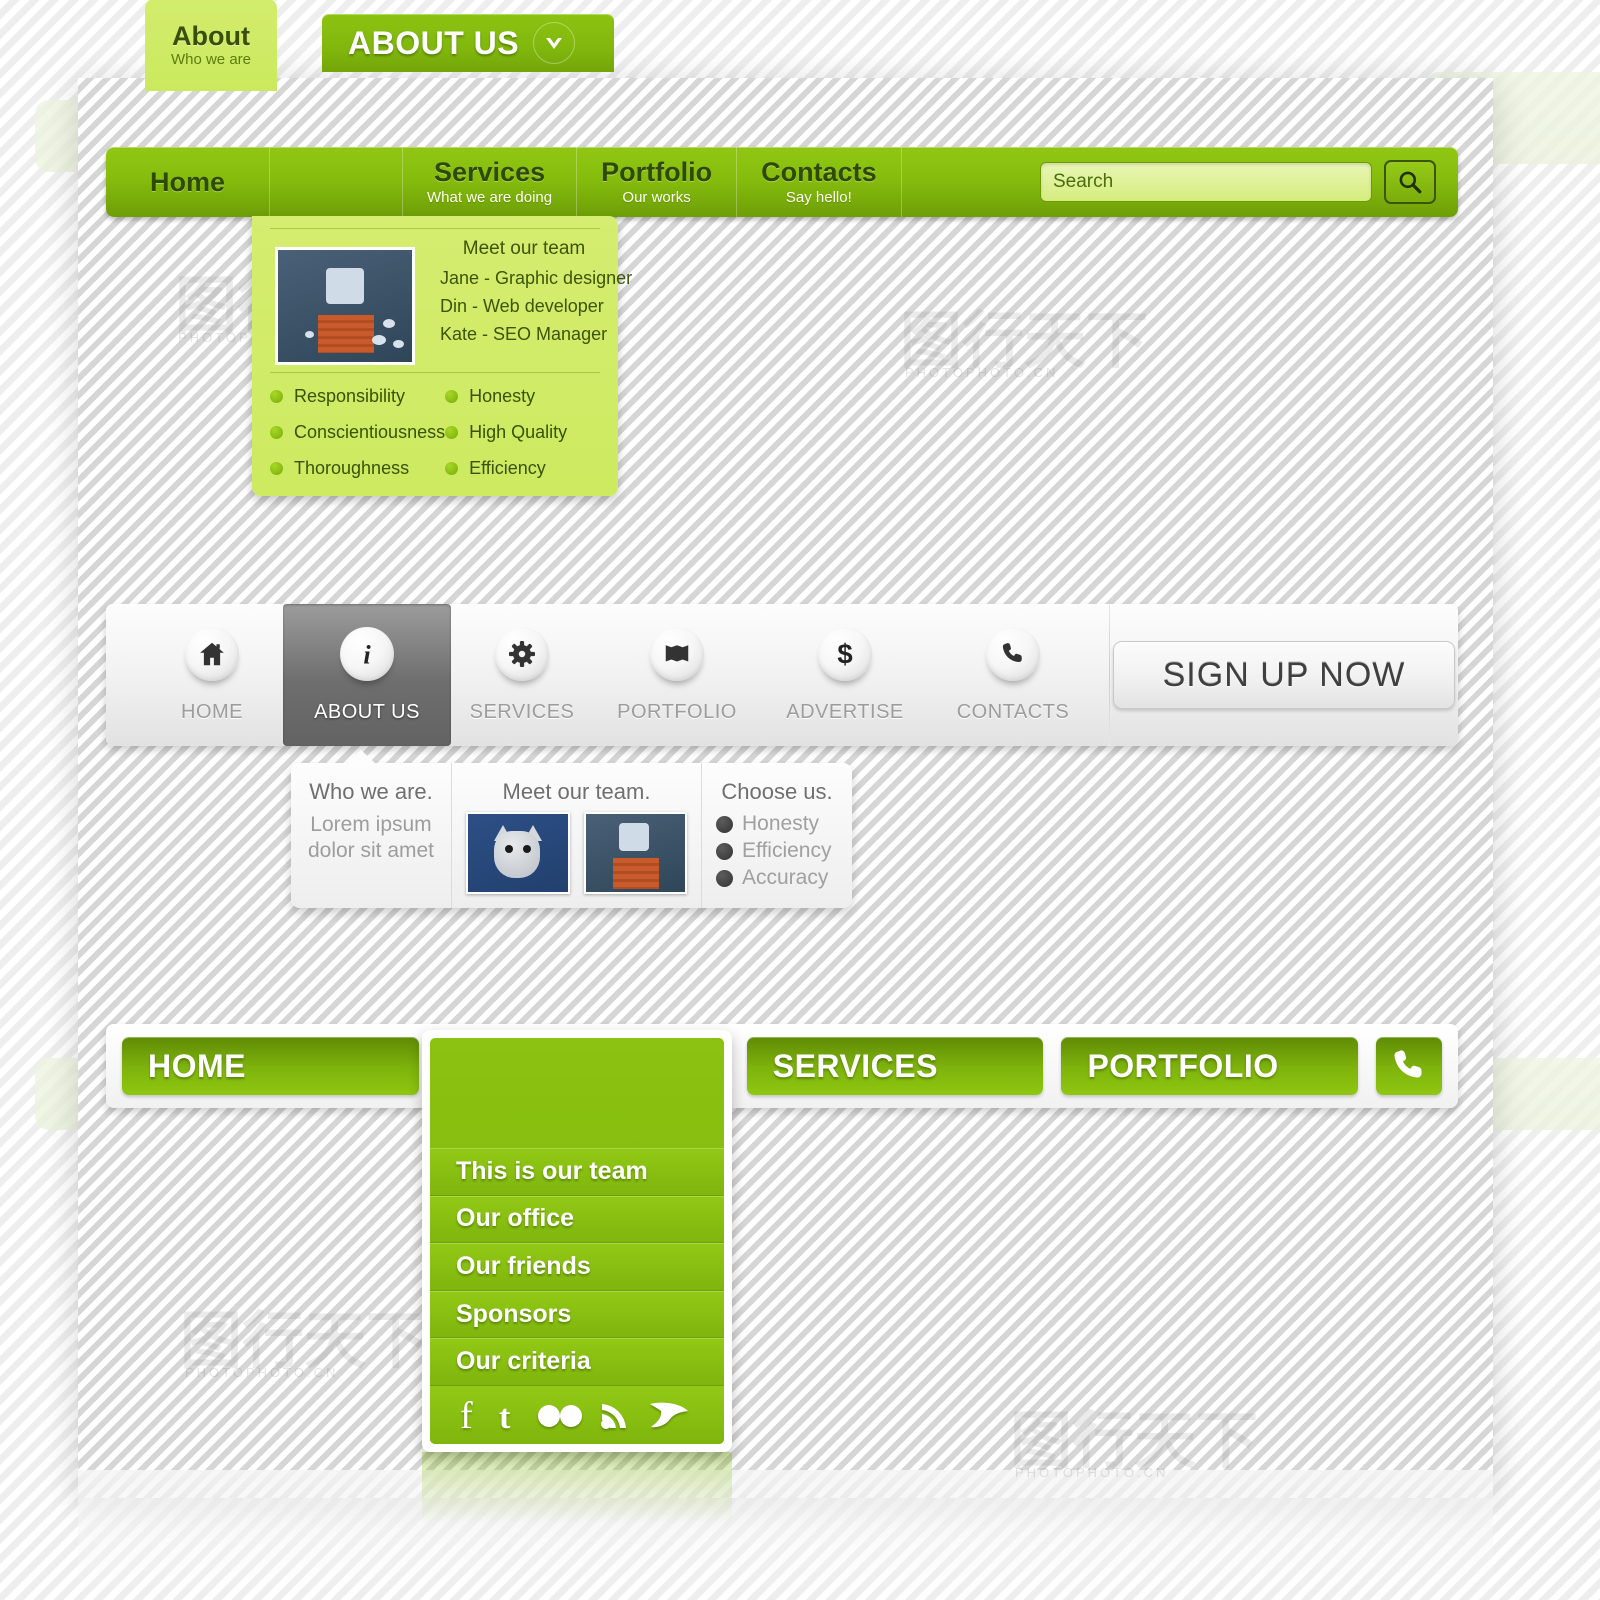  What do you see at coordinates (1410, 182) in the screenshot?
I see `search-button` at bounding box center [1410, 182].